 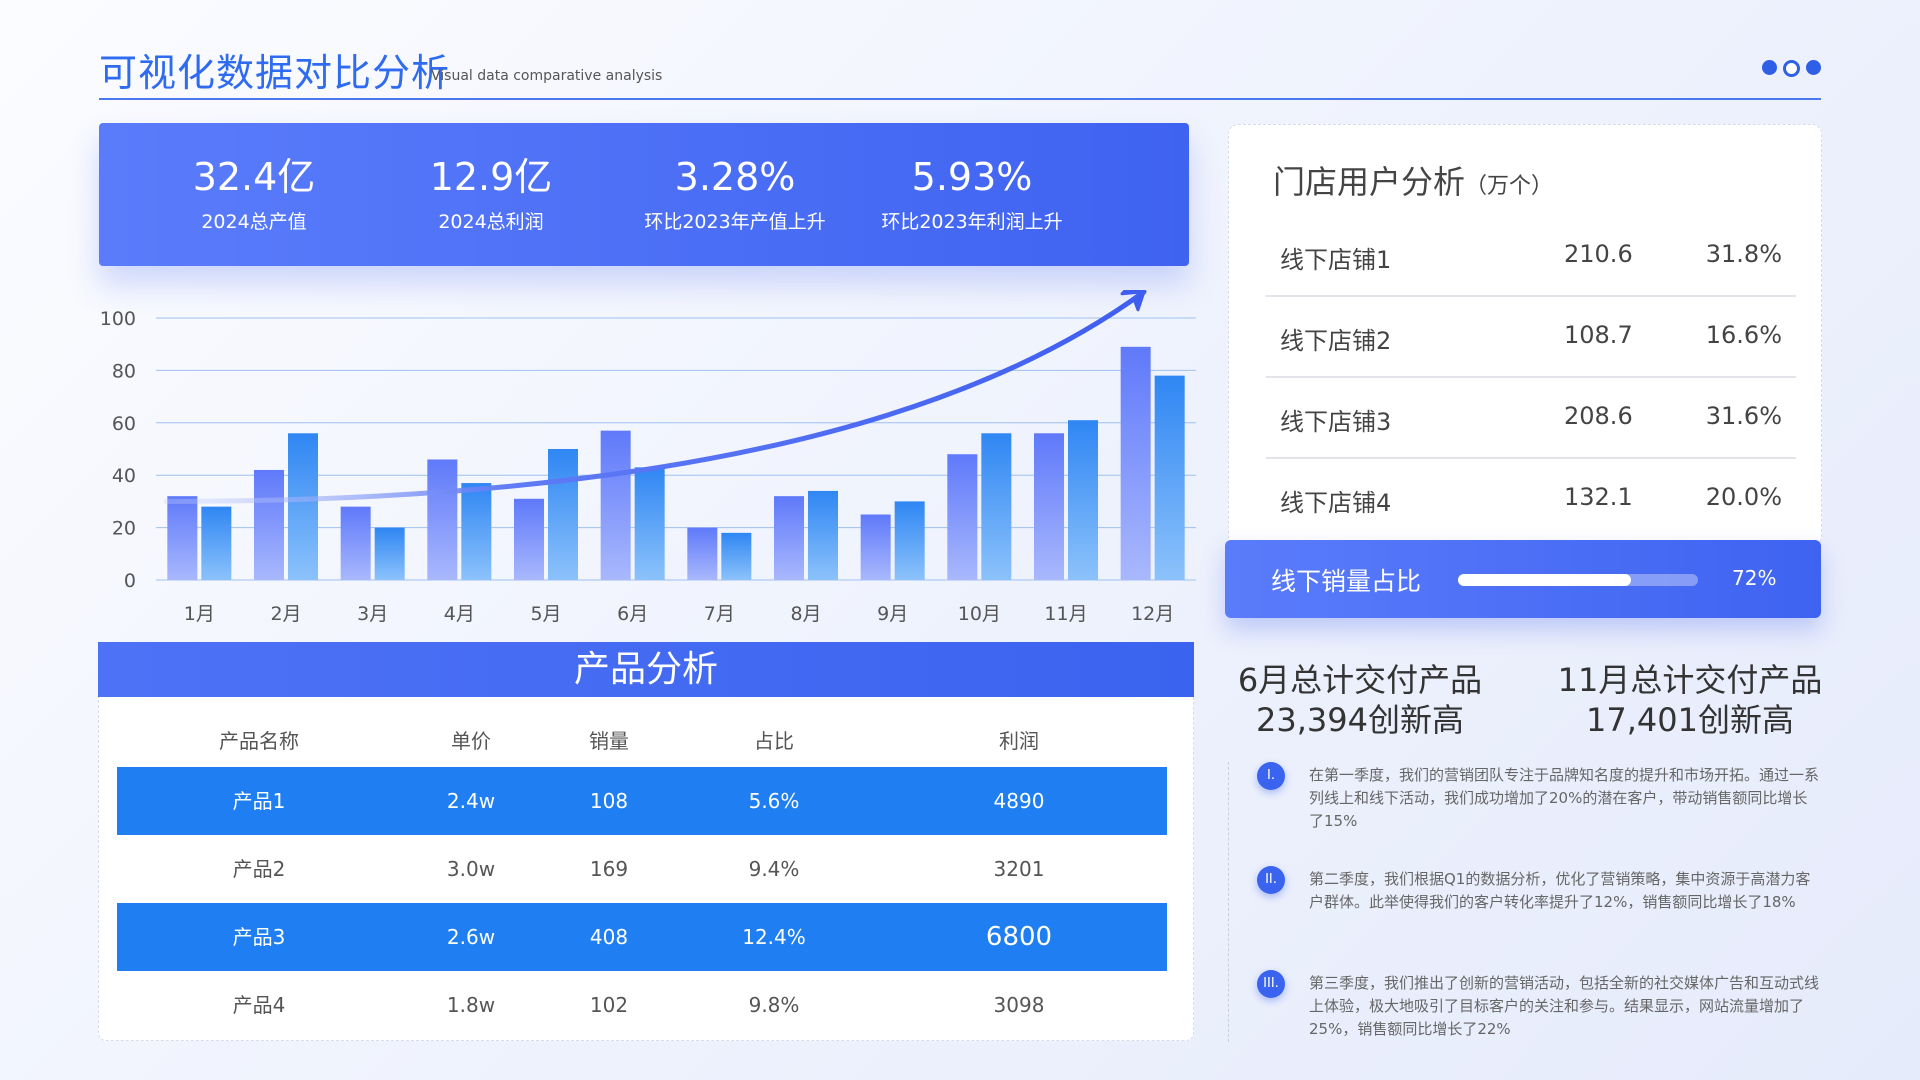 I want to click on cell-name: 产品4, so click(x=259, y=1005).